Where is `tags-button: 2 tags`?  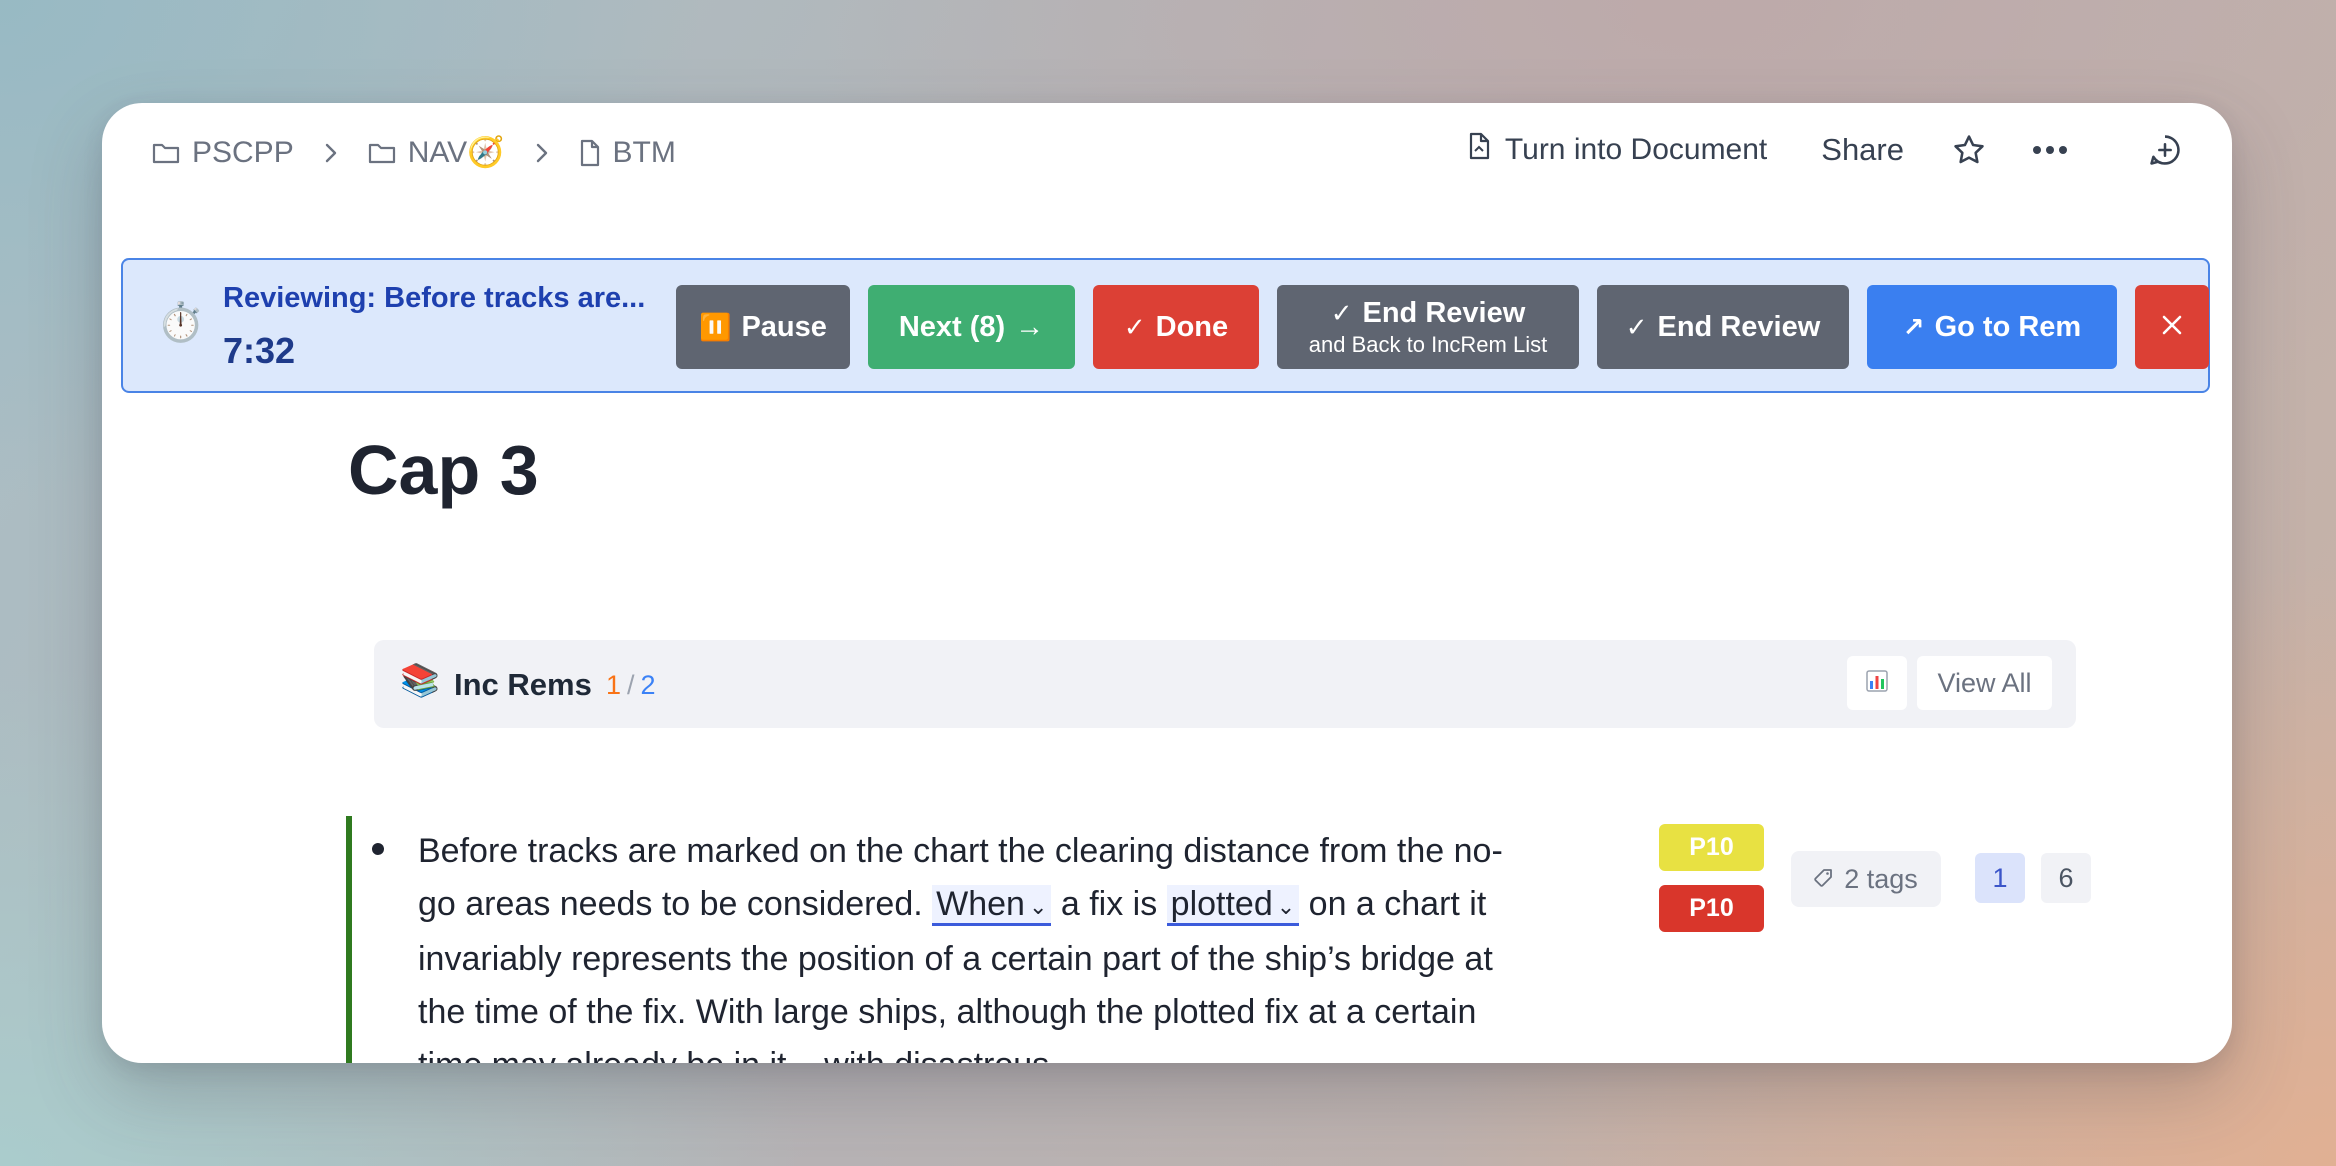 tags-button: 2 tags is located at coordinates (1866, 879).